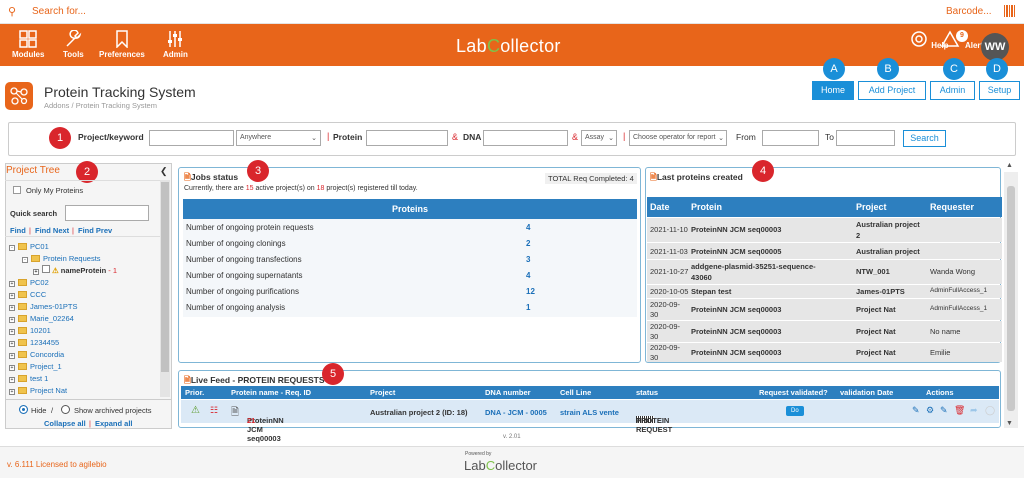  What do you see at coordinates (1009, 165) in the screenshot?
I see `scroll-up-icon: ▲` at bounding box center [1009, 165].